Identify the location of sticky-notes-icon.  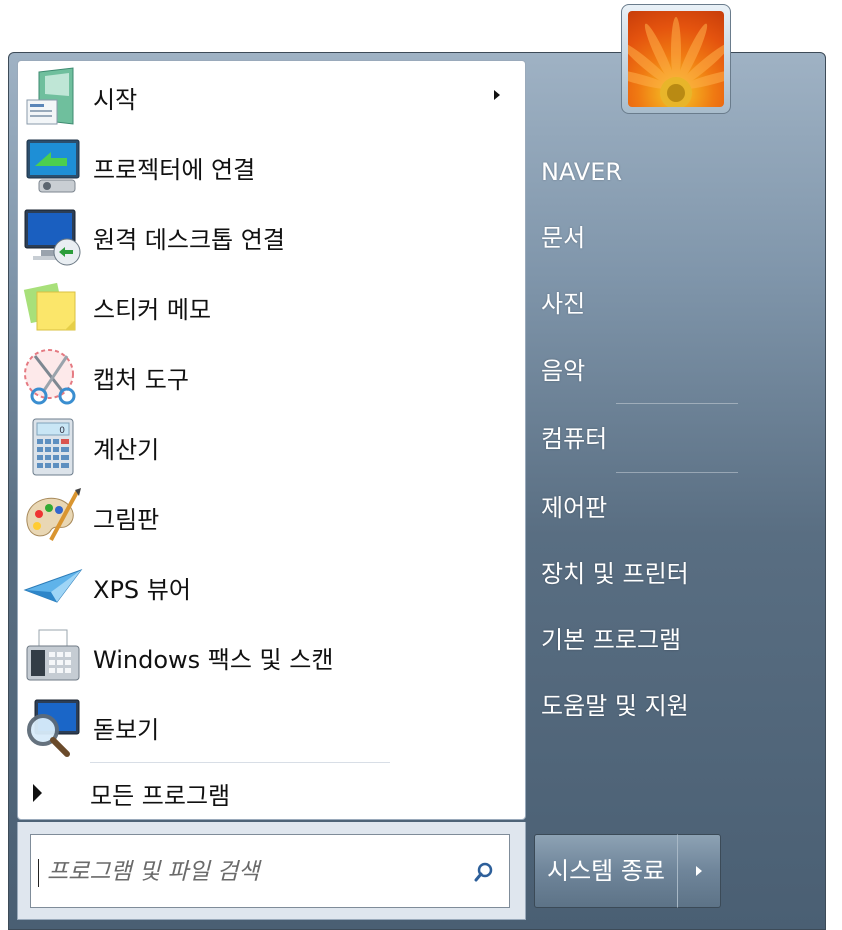
(52, 307).